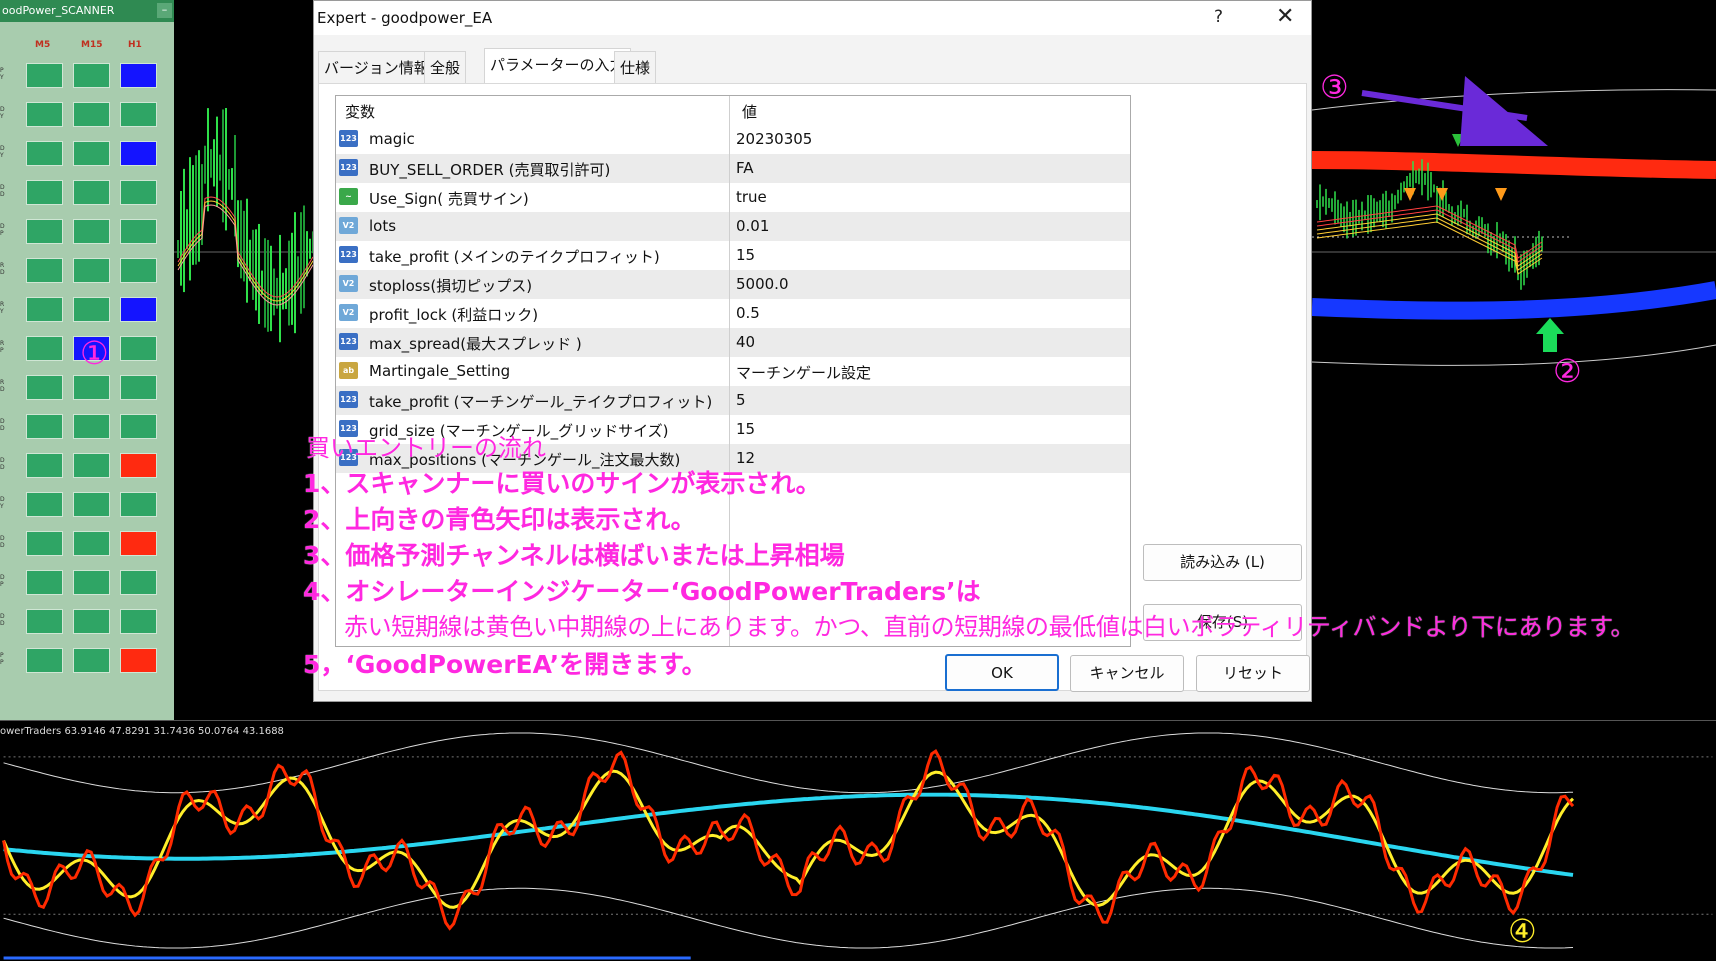  What do you see at coordinates (733, 226) in the screenshot?
I see `table-row: V2 lots 0.01` at bounding box center [733, 226].